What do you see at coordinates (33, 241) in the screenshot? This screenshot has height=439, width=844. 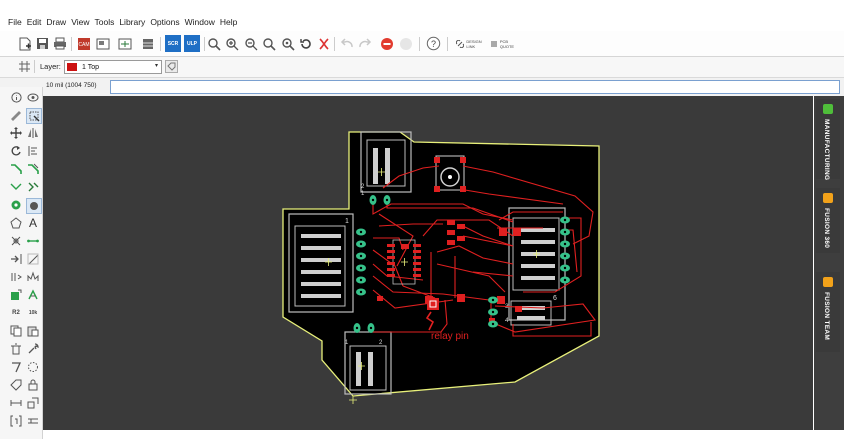 I see `wire-icon` at bounding box center [33, 241].